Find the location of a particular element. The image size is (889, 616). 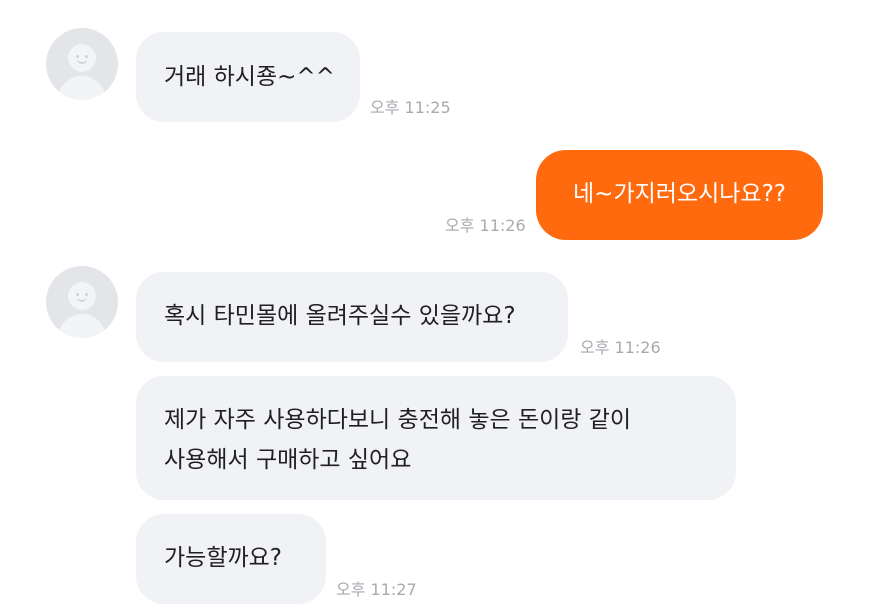

incoming-message-bubble: 거래 하시죵~^^ is located at coordinates (248, 77).